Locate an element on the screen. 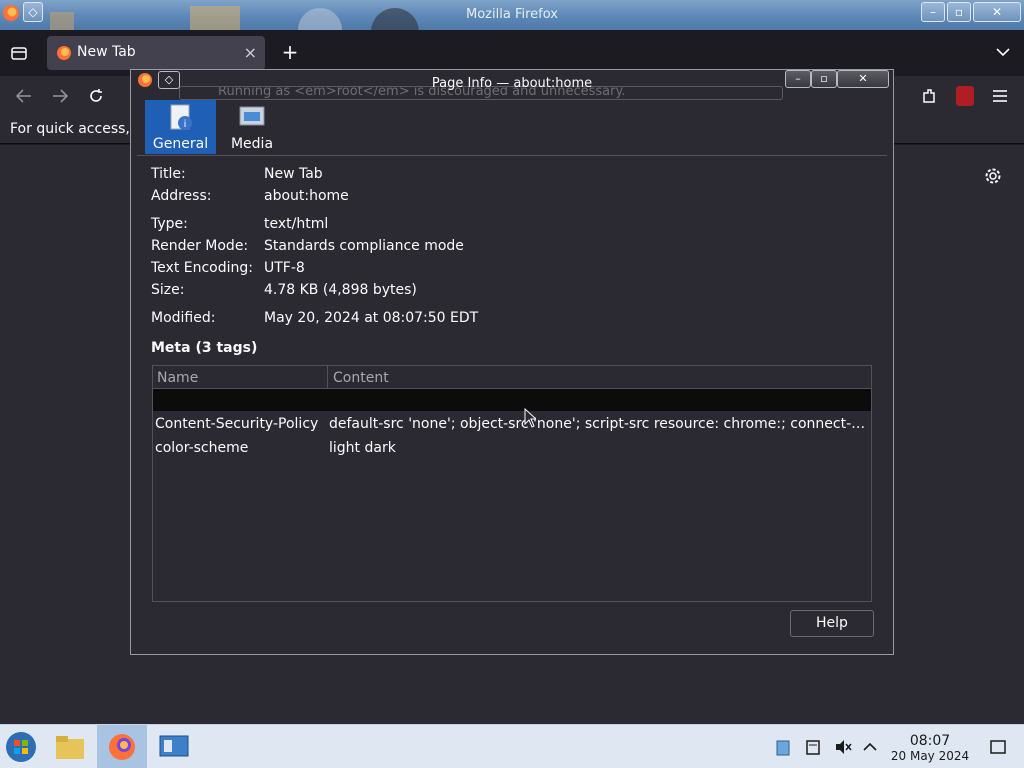 The width and height of the screenshot is (1024, 768). render-mode-value: Standards compliance mode is located at coordinates (364, 246).